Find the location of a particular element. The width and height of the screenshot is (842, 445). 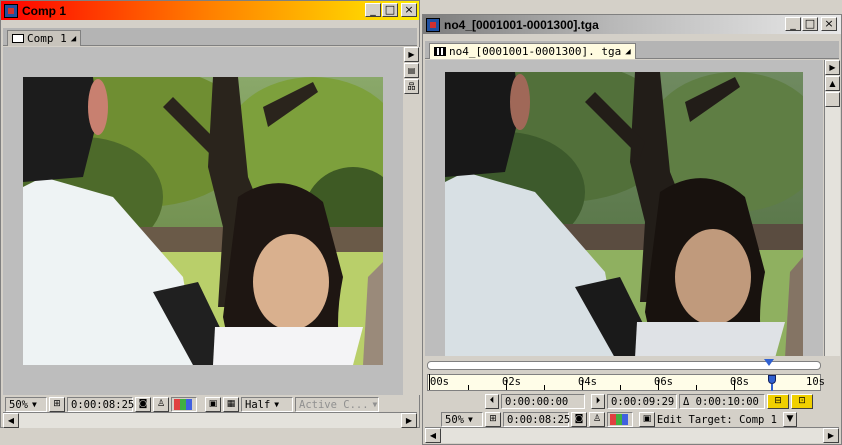

scroll-arrow-icon: ▲ is located at coordinates (832, 83).